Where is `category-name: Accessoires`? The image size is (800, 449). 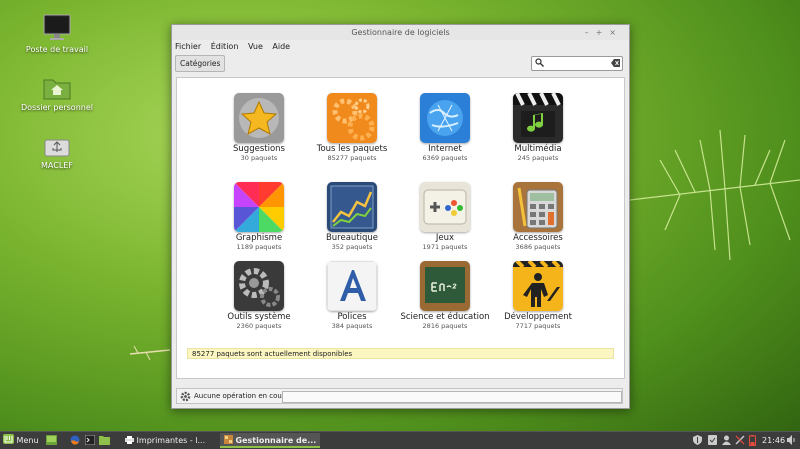
category-name: Accessoires is located at coordinates (538, 238).